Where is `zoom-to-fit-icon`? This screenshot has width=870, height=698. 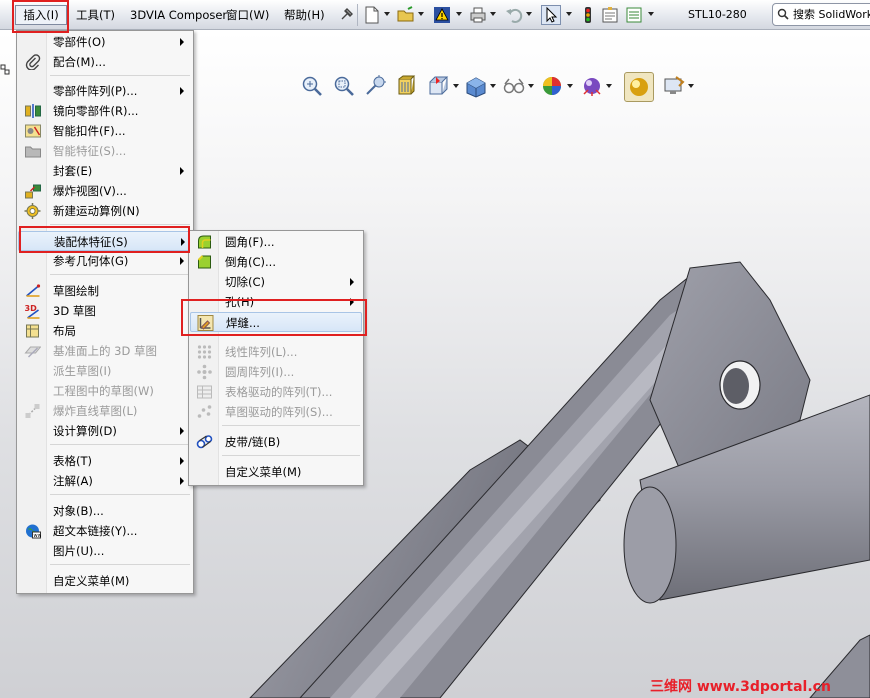 zoom-to-fit-icon is located at coordinates (312, 86).